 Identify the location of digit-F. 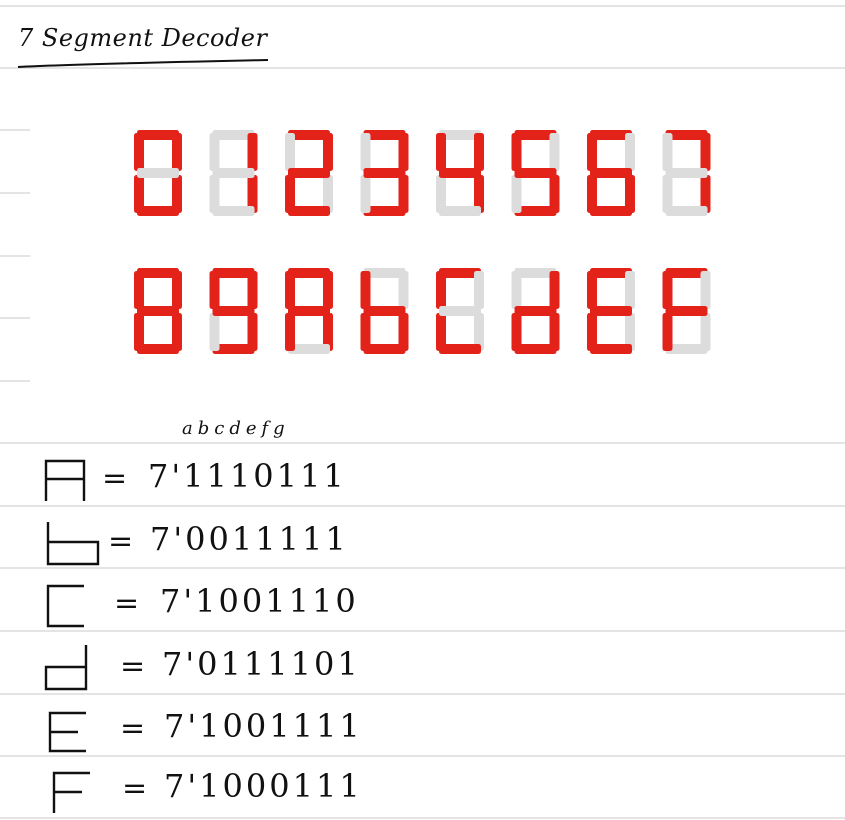
(686, 311).